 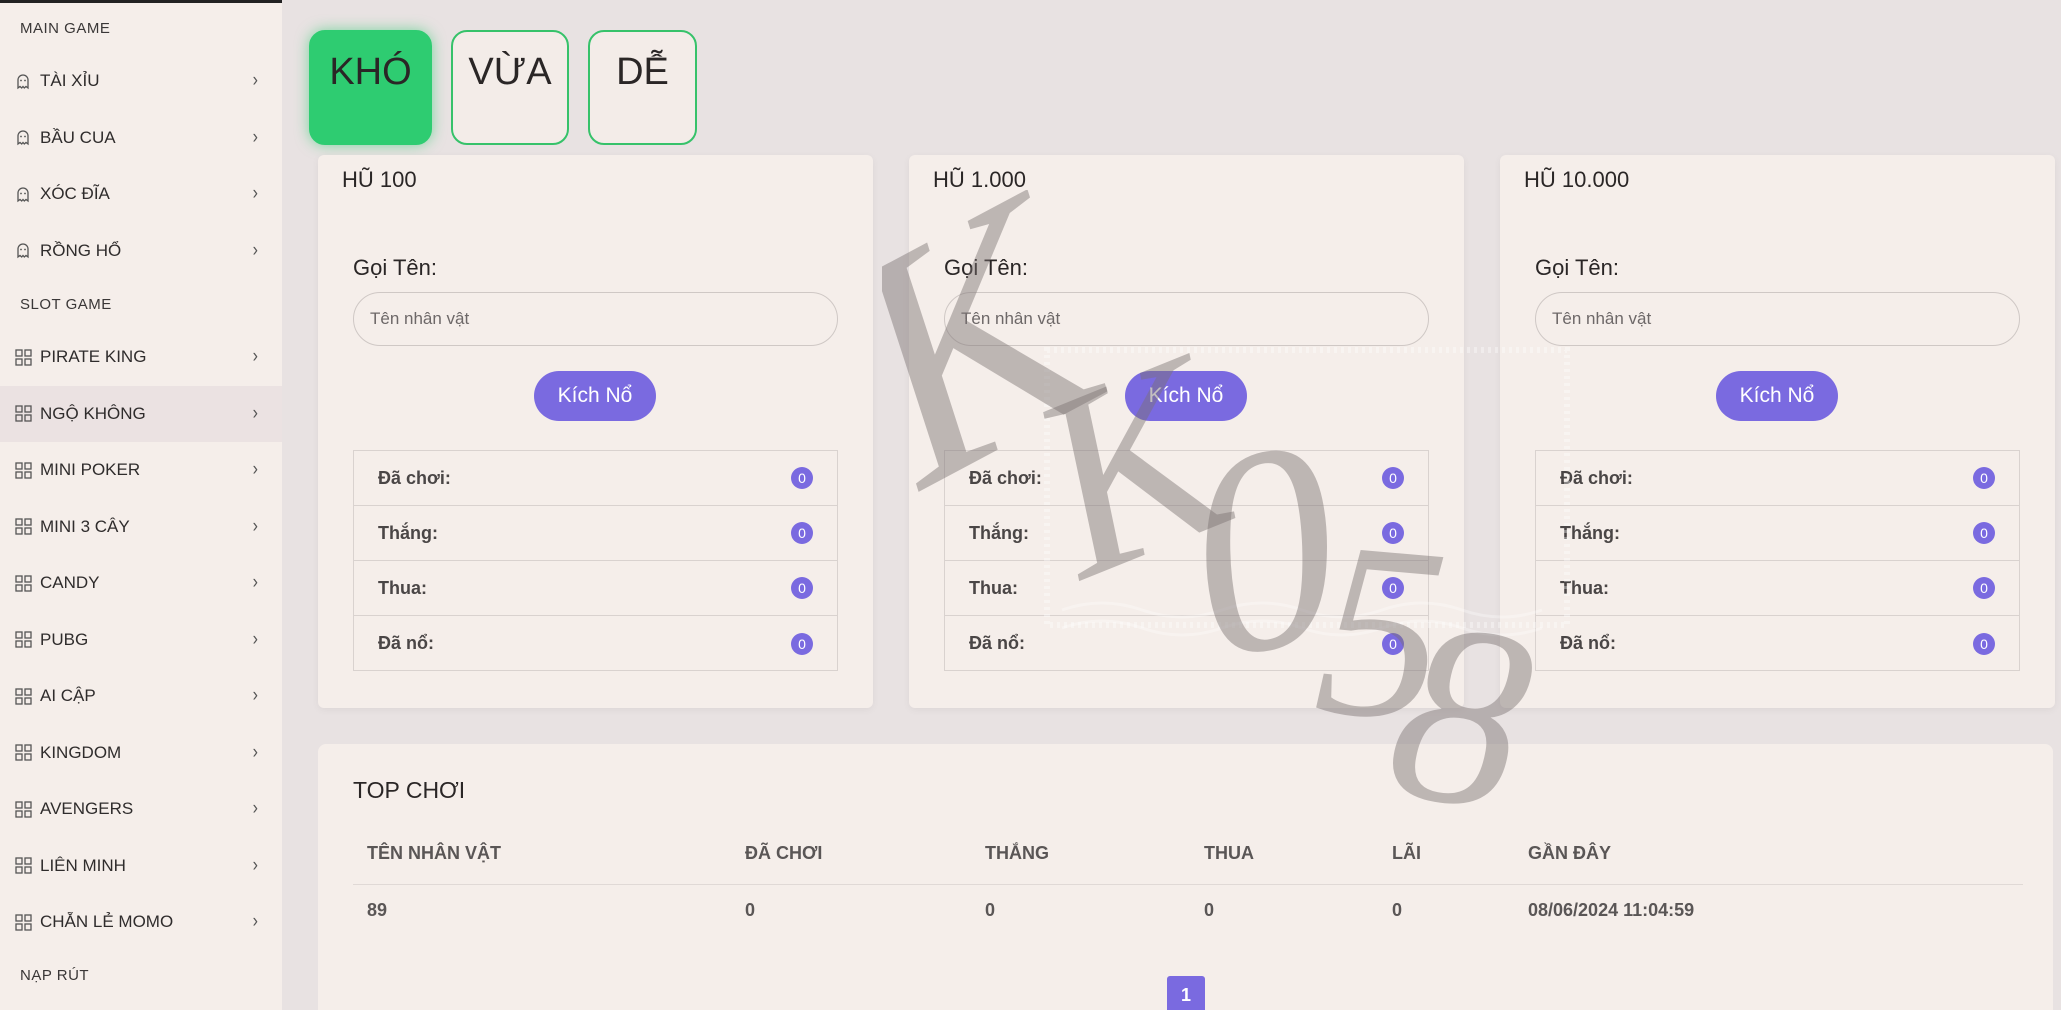 What do you see at coordinates (141, 251) in the screenshot?
I see `sidebar-item: RỒNG HỔ ›` at bounding box center [141, 251].